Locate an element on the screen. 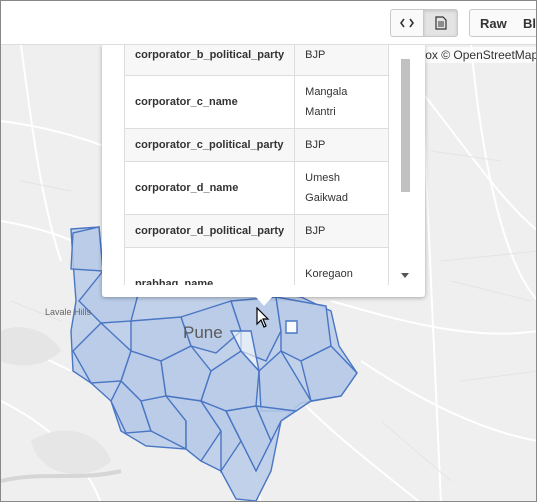 Image resolution: width=537 pixels, height=502 pixels. property-value: Umesh Gaikwad is located at coordinates (341, 188).